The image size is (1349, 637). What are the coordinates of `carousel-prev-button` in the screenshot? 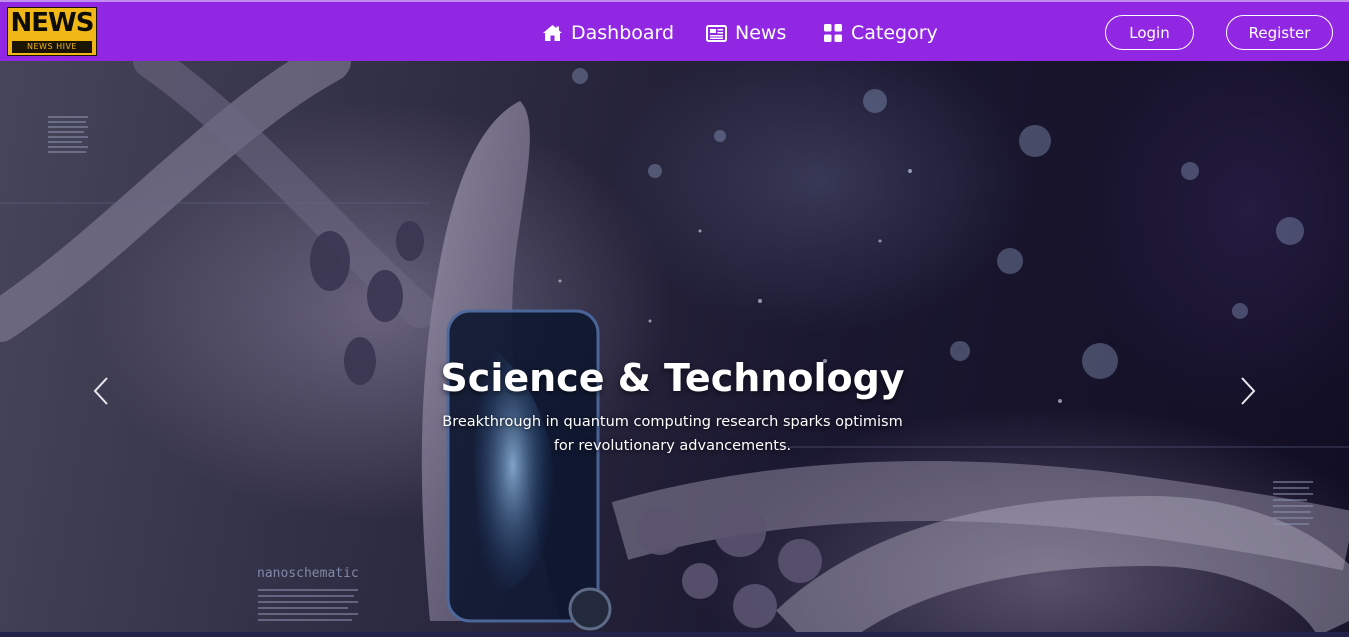 It's located at (101, 391).